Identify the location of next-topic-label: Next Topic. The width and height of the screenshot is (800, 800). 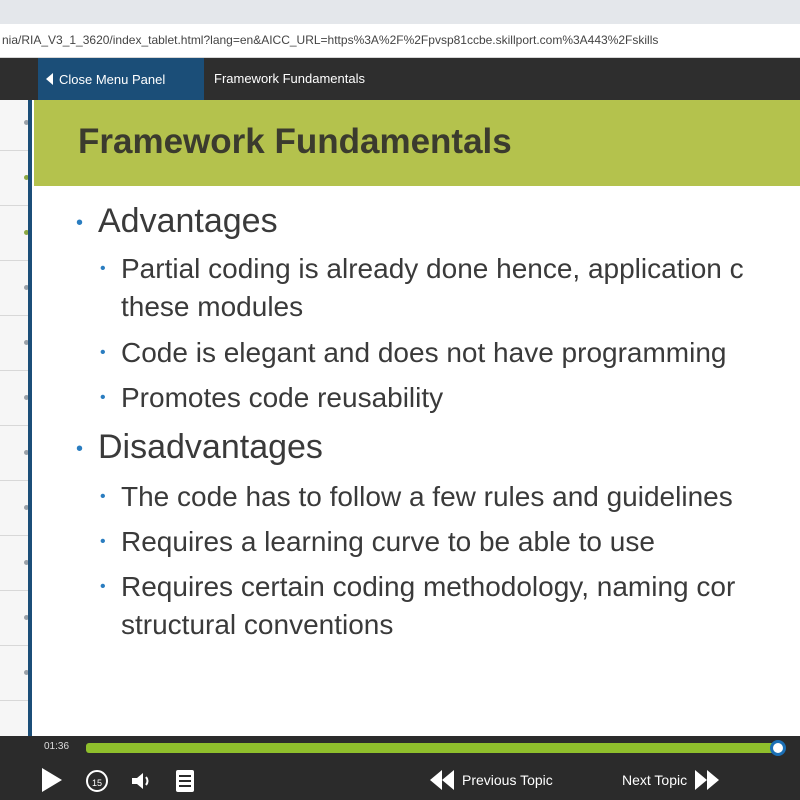
(655, 780).